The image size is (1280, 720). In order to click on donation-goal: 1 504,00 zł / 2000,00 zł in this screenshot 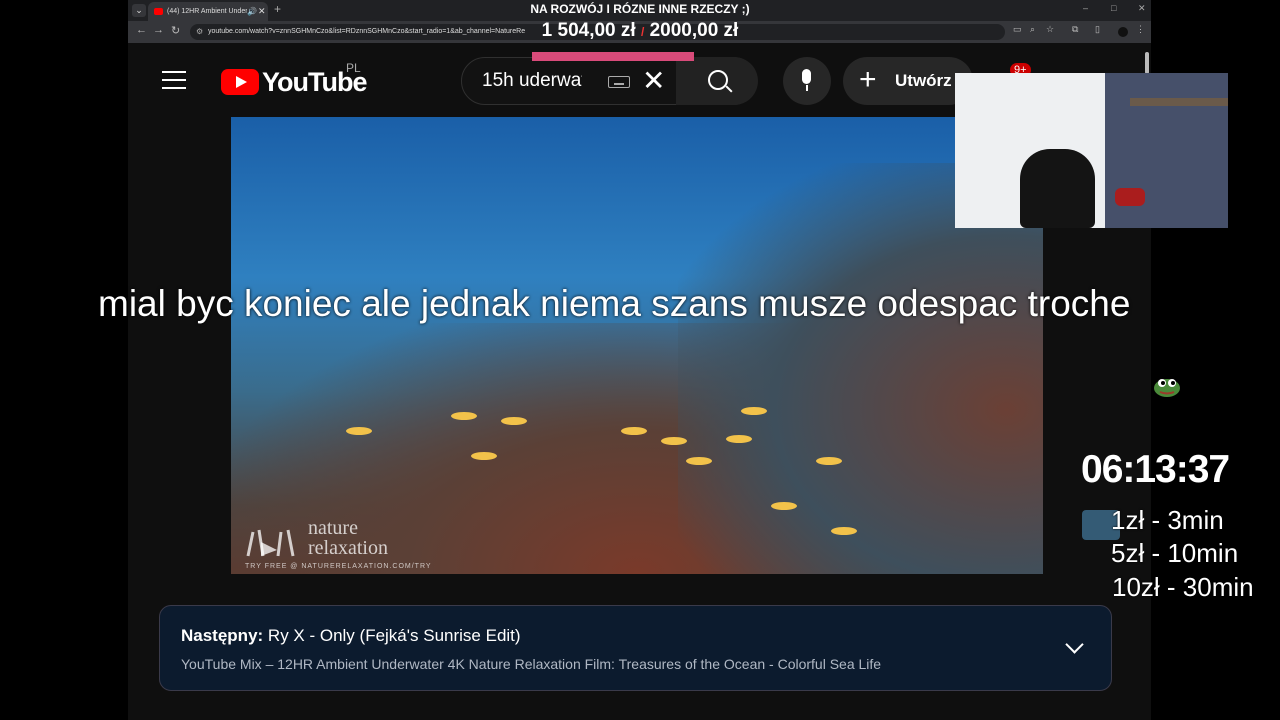, I will do `click(640, 31)`.